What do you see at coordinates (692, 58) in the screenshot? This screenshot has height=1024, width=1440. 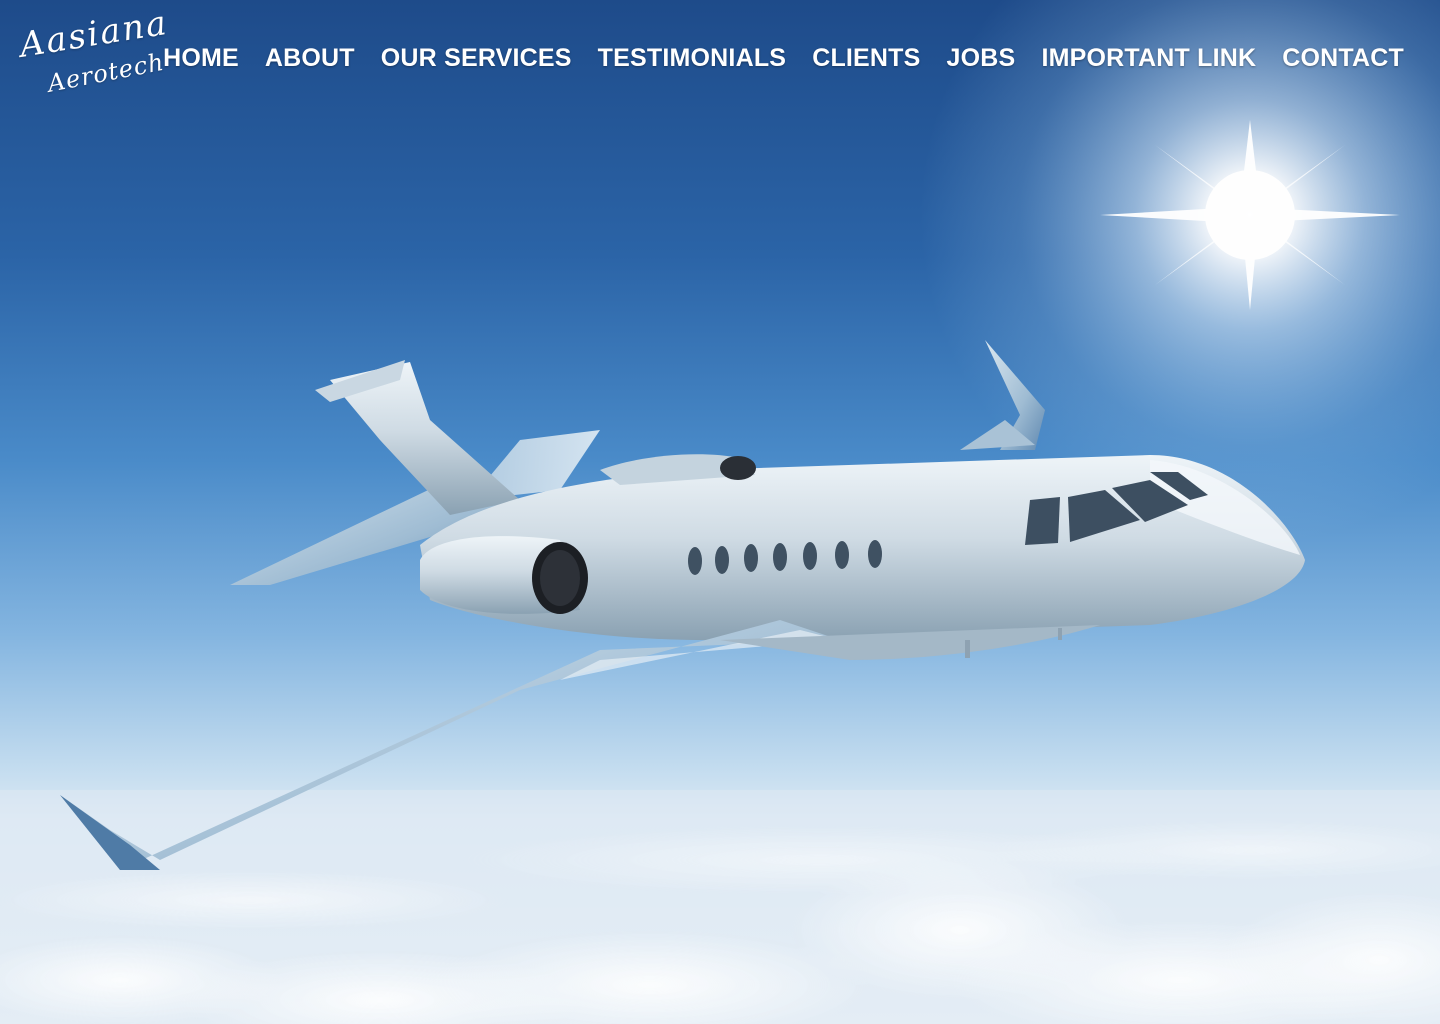 I see `nav-testimonials: TESTIMONIALS` at bounding box center [692, 58].